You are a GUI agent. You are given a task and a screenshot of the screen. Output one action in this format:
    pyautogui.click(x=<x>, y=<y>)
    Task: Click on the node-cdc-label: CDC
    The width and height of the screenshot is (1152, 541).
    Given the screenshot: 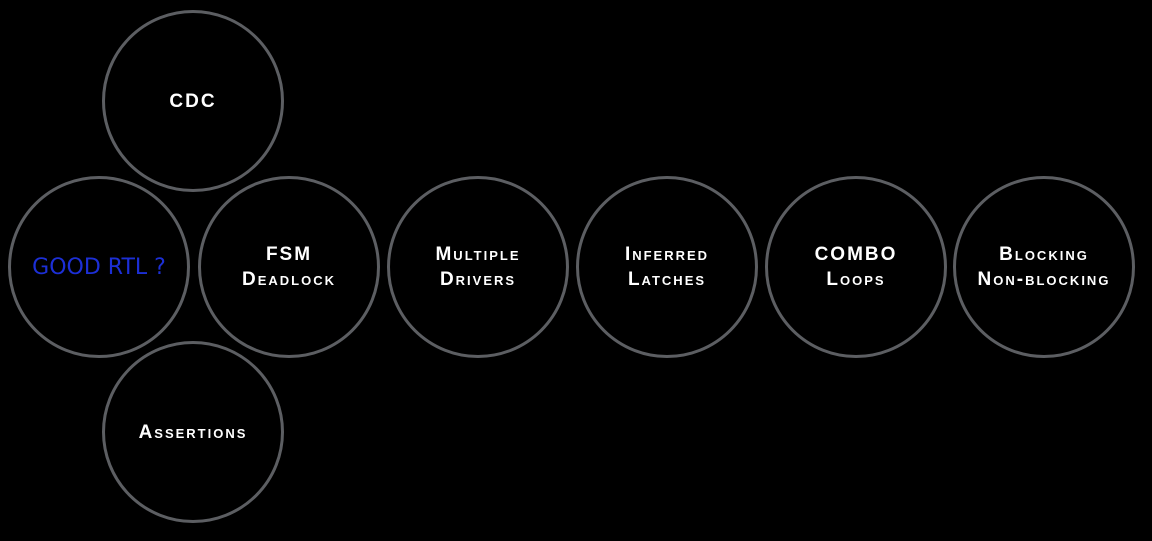 What is the action you would take?
    pyautogui.click(x=192, y=101)
    